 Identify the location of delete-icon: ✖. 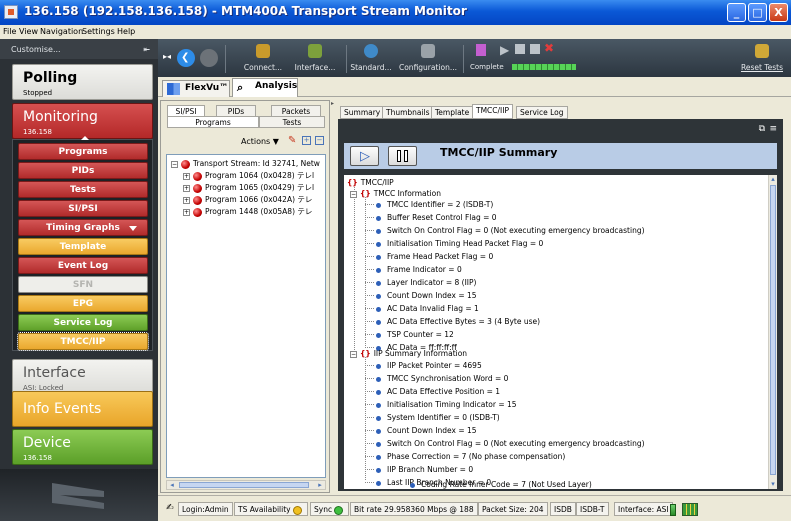
(549, 48).